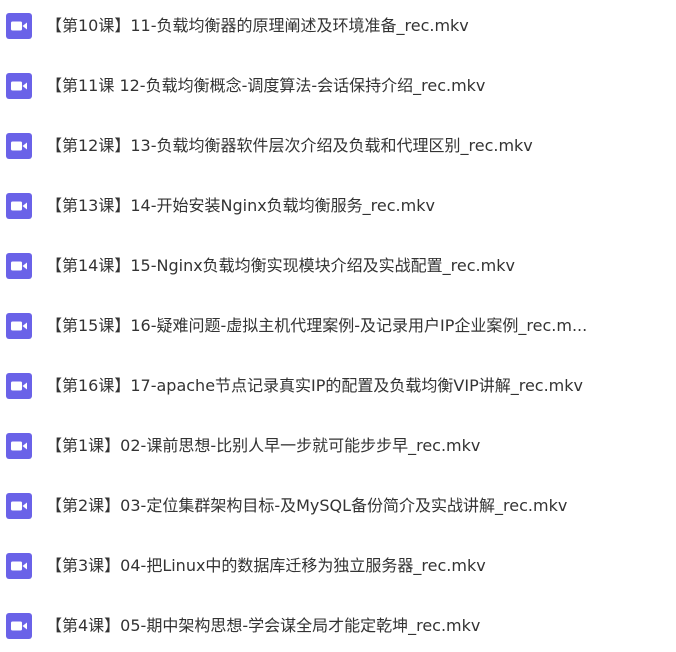 The image size is (676, 652). I want to click on file-row: 【第13课】14-开始安装Nginx负载均衡服务_rec.mkv, so click(338, 208).